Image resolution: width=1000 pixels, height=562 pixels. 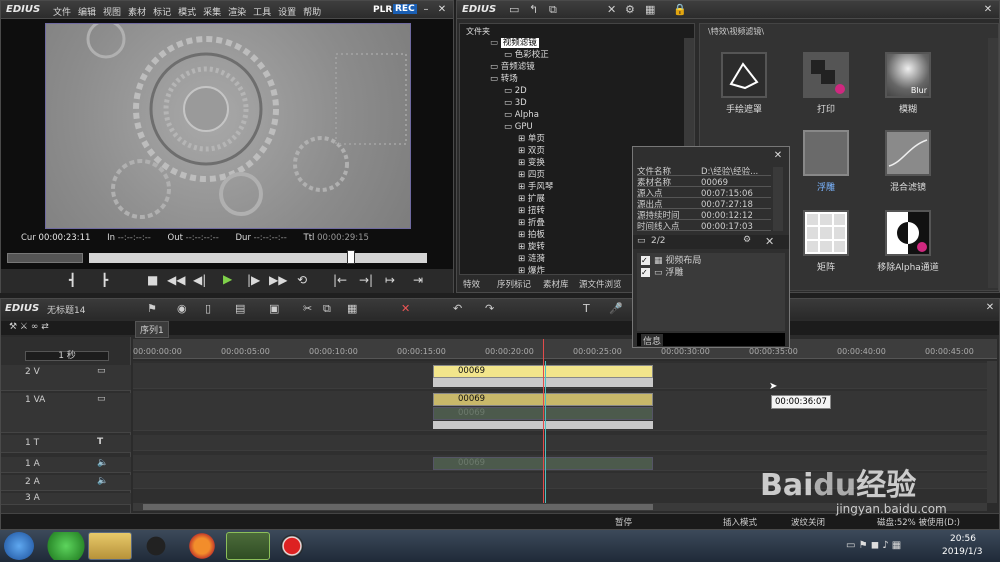 What do you see at coordinates (457, 308) in the screenshot?
I see `undo-icon: ↶` at bounding box center [457, 308].